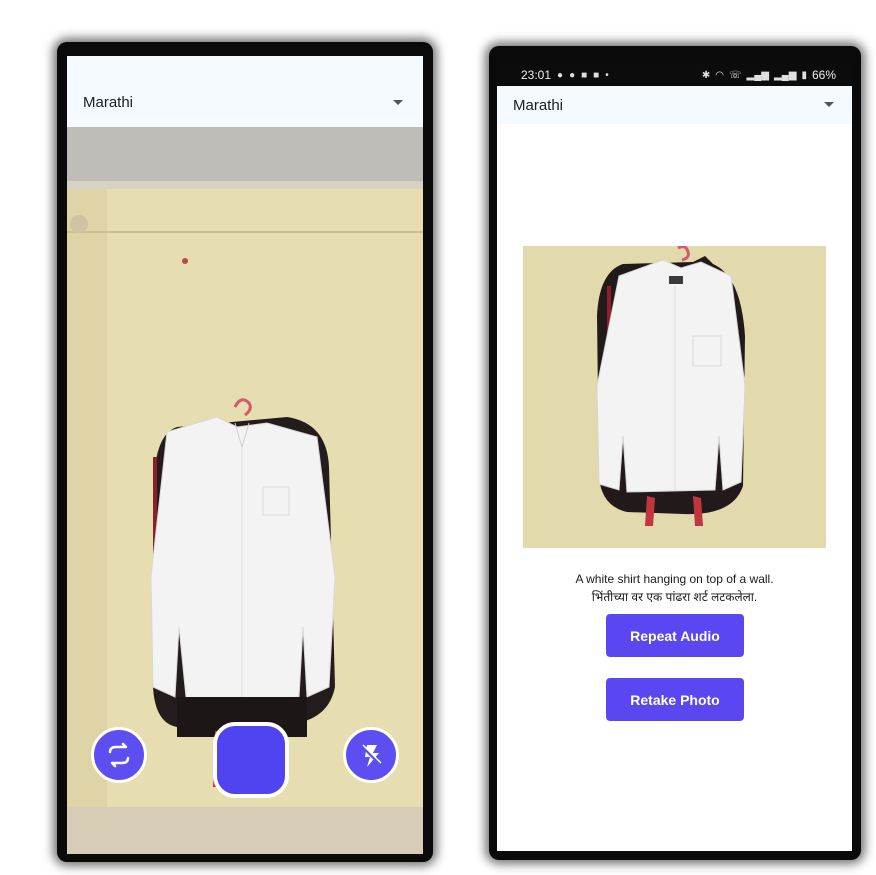 This screenshot has width=876, height=875. I want to click on chat-icon: ●, so click(560, 75).